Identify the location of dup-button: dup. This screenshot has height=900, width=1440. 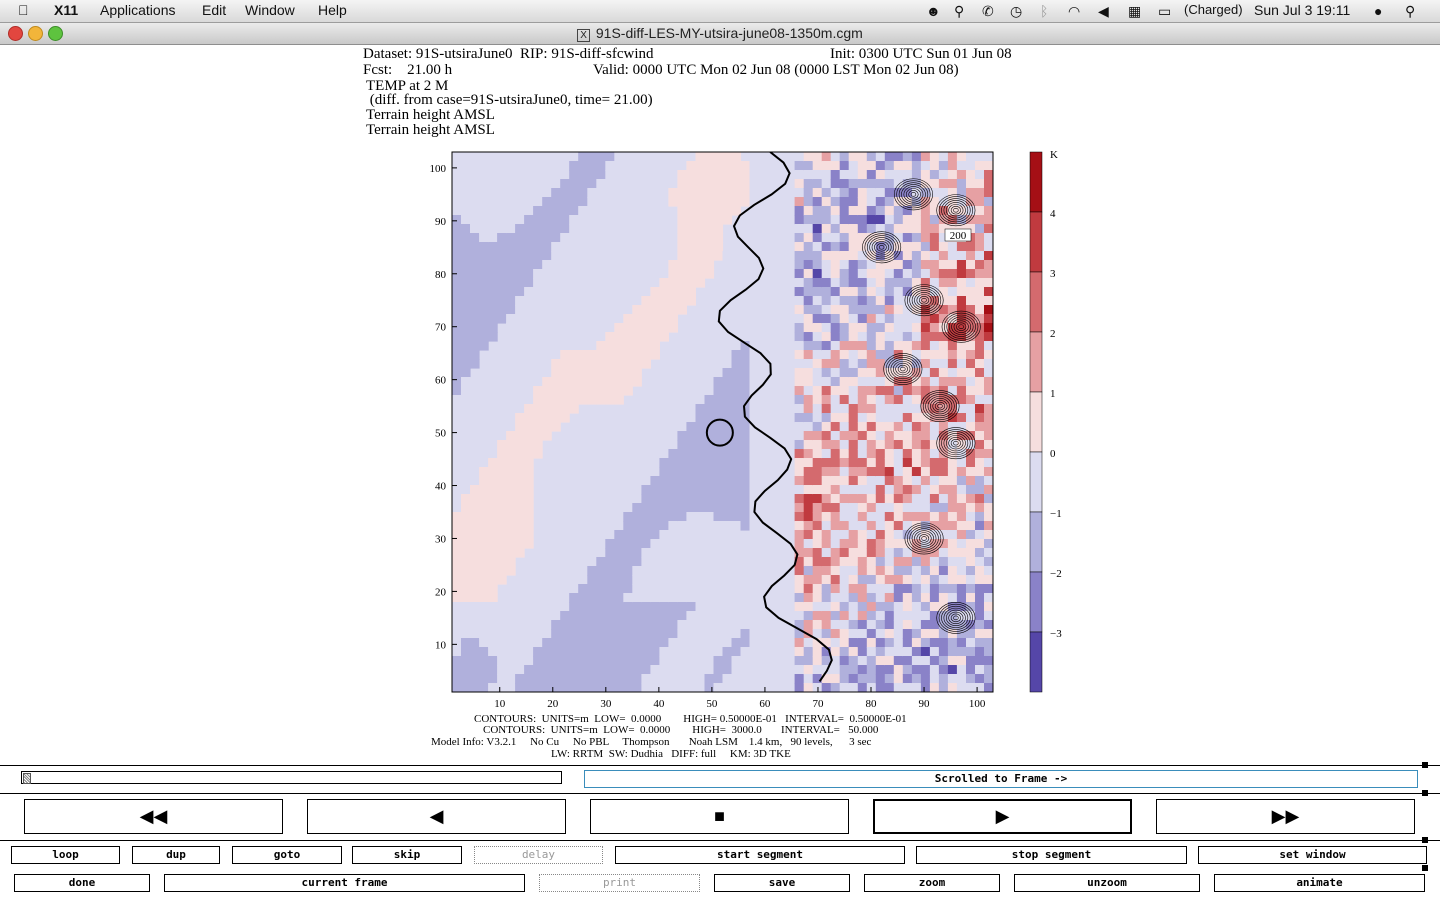
(176, 855).